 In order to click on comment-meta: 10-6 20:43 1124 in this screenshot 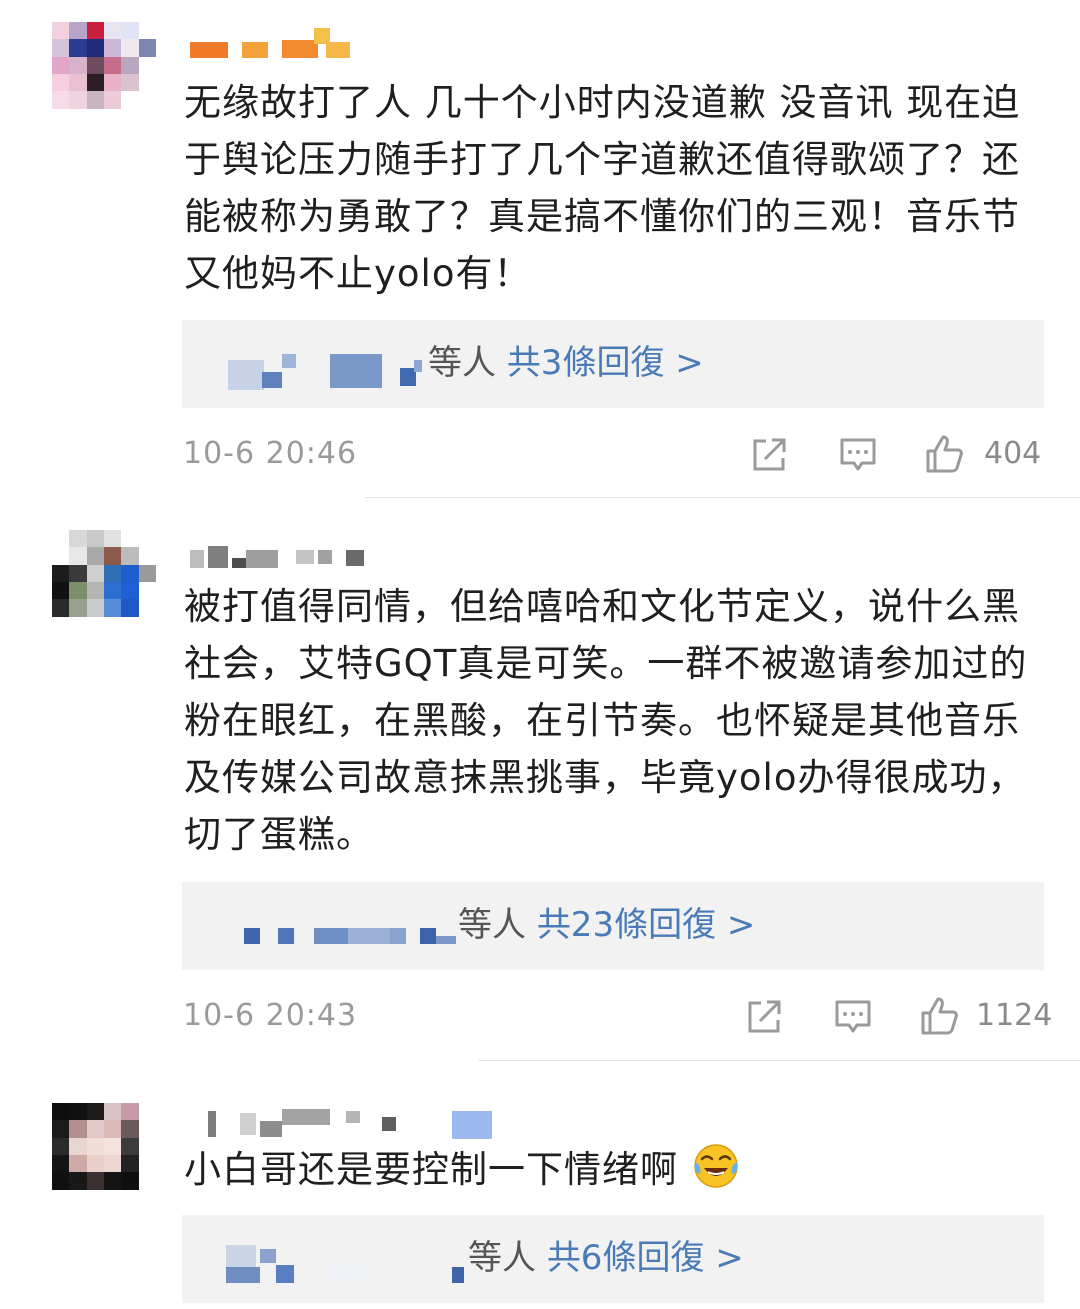, I will do `click(540, 1017)`.